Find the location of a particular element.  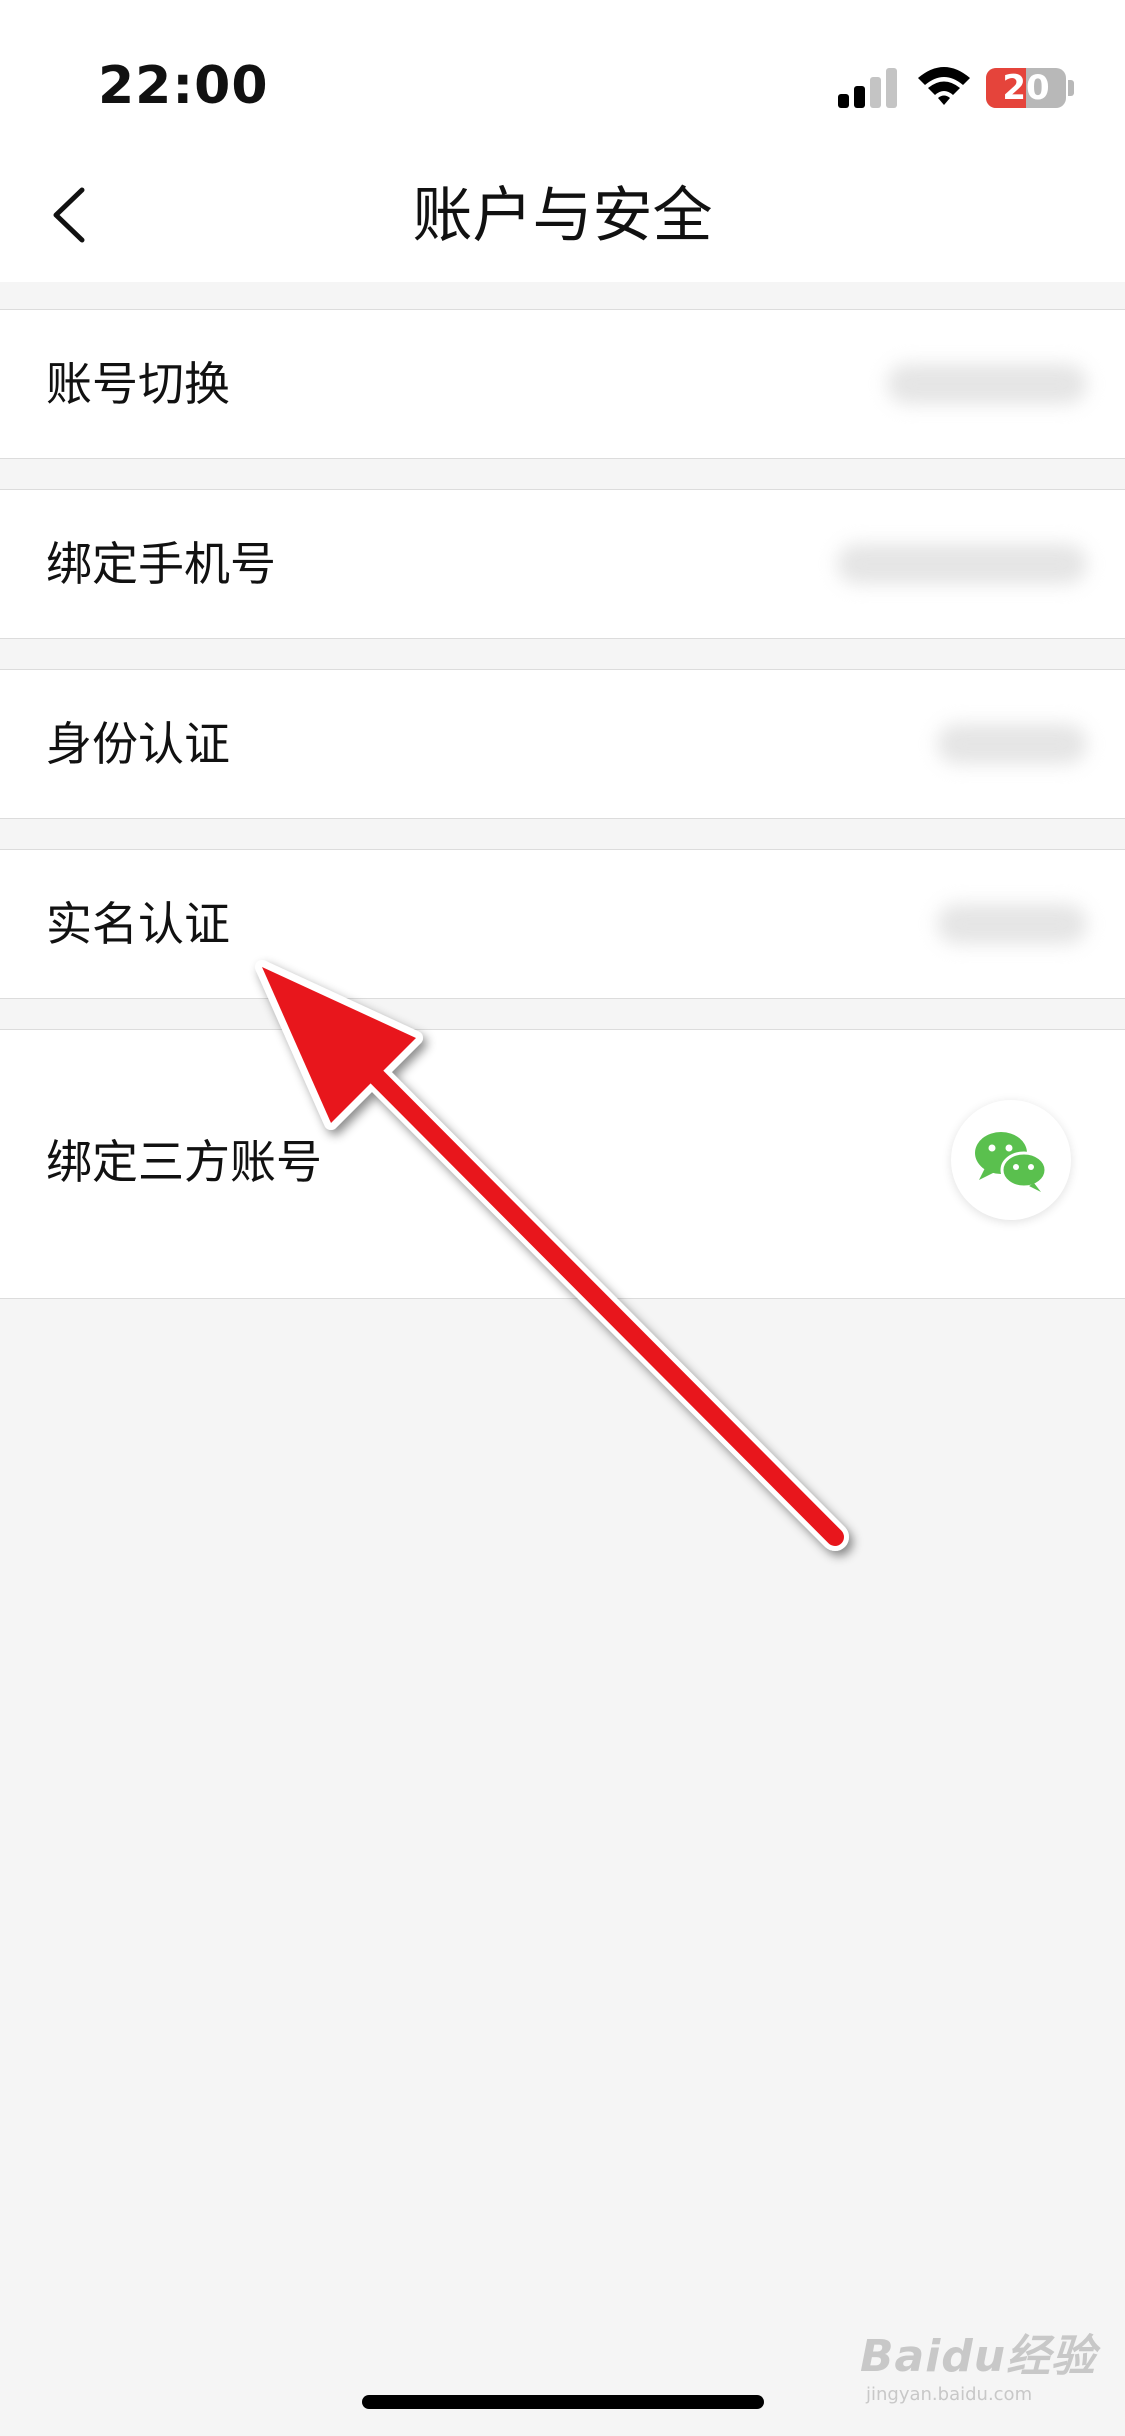

home-indicator is located at coordinates (563, 2402).